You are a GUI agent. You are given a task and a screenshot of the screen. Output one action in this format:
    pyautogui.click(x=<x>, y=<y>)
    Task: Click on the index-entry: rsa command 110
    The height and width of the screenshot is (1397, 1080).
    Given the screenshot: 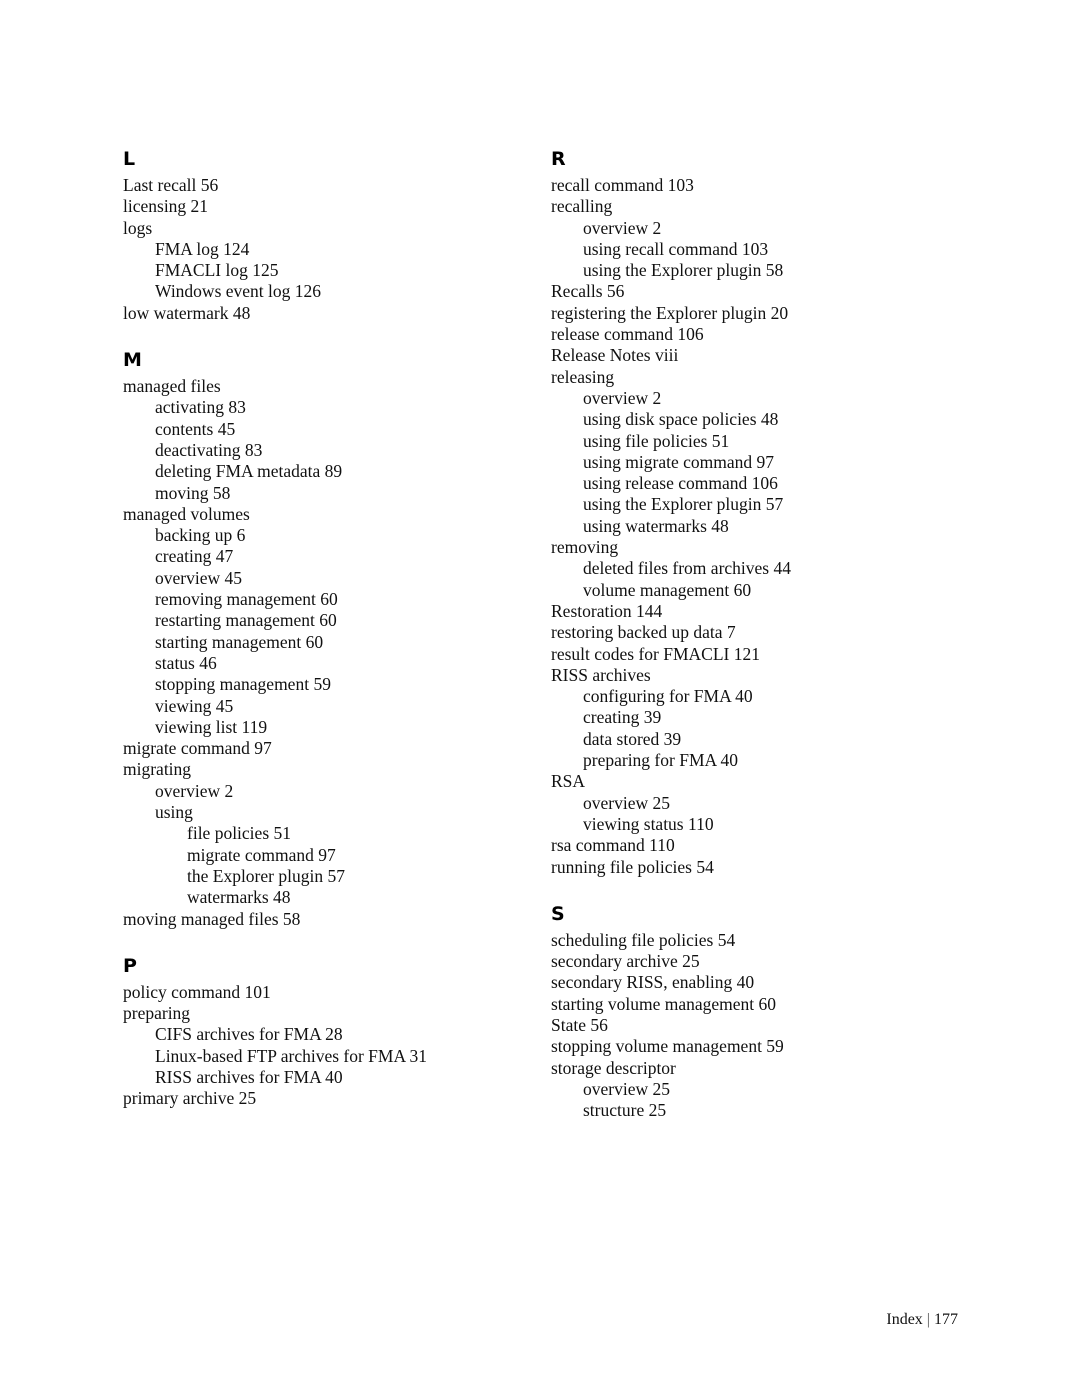 What is the action you would take?
    pyautogui.click(x=756, y=845)
    